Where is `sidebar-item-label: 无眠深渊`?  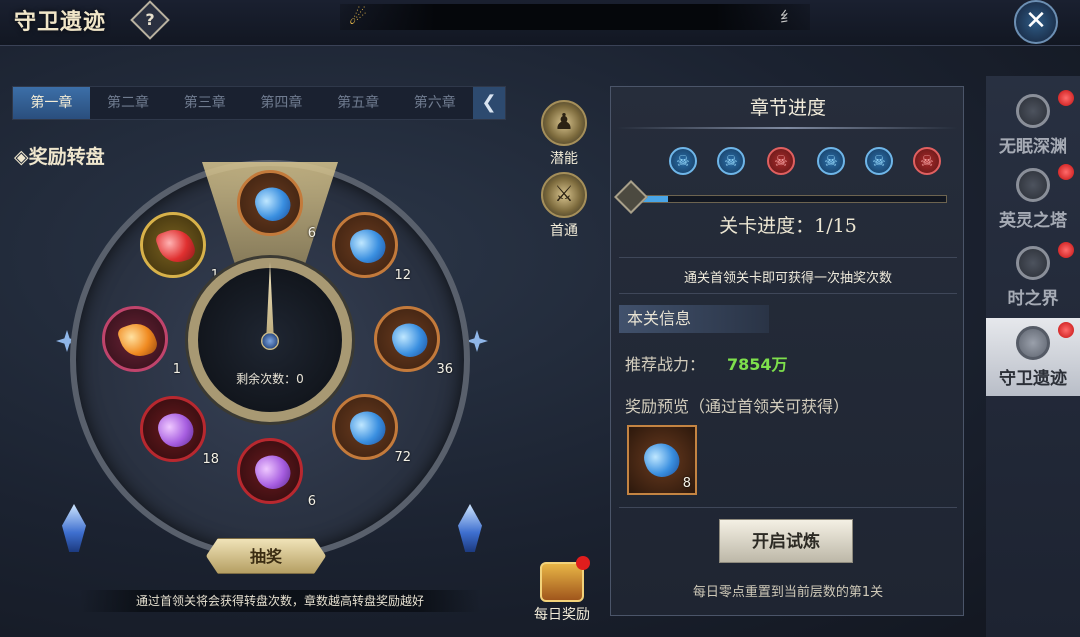
sidebar-item-label: 无眠深渊 is located at coordinates (1033, 147).